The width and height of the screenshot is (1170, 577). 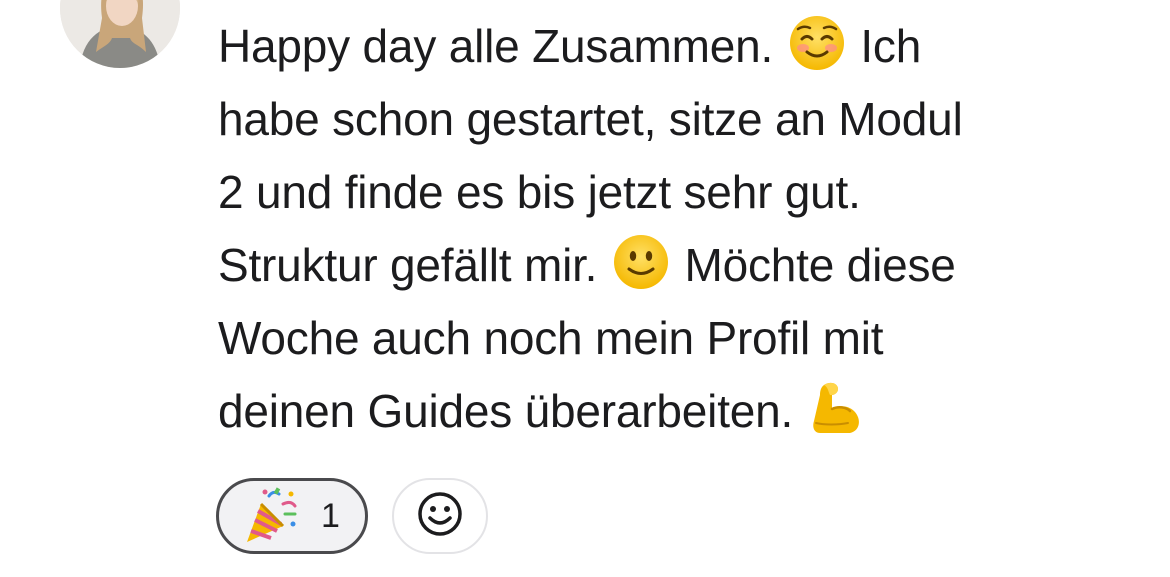 What do you see at coordinates (590, 119) in the screenshot?
I see `message-line: habe schon gestartet, sitze an Modul` at bounding box center [590, 119].